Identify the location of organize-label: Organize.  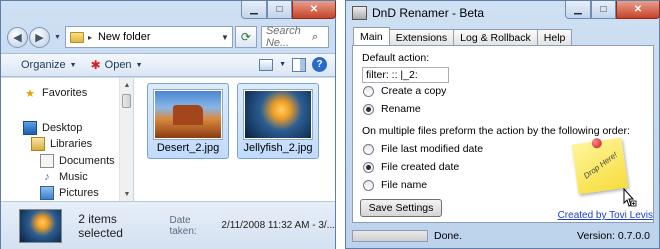
(43, 65).